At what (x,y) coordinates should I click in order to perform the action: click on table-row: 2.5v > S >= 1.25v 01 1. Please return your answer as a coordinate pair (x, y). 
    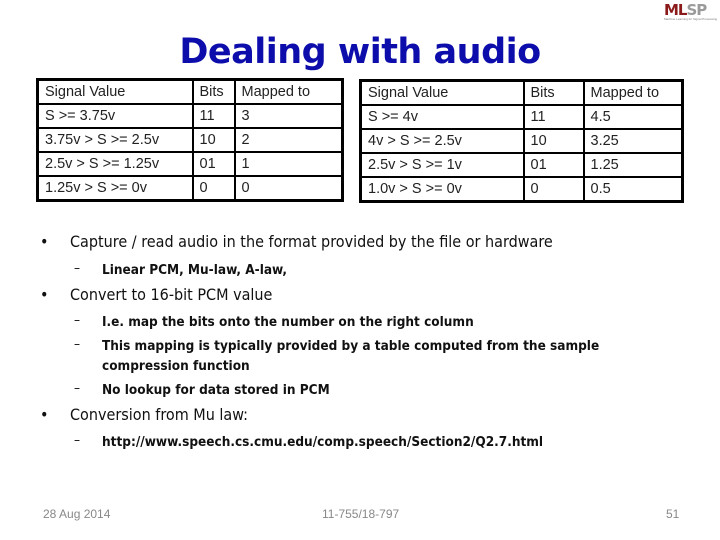
    Looking at the image, I should click on (190, 164).